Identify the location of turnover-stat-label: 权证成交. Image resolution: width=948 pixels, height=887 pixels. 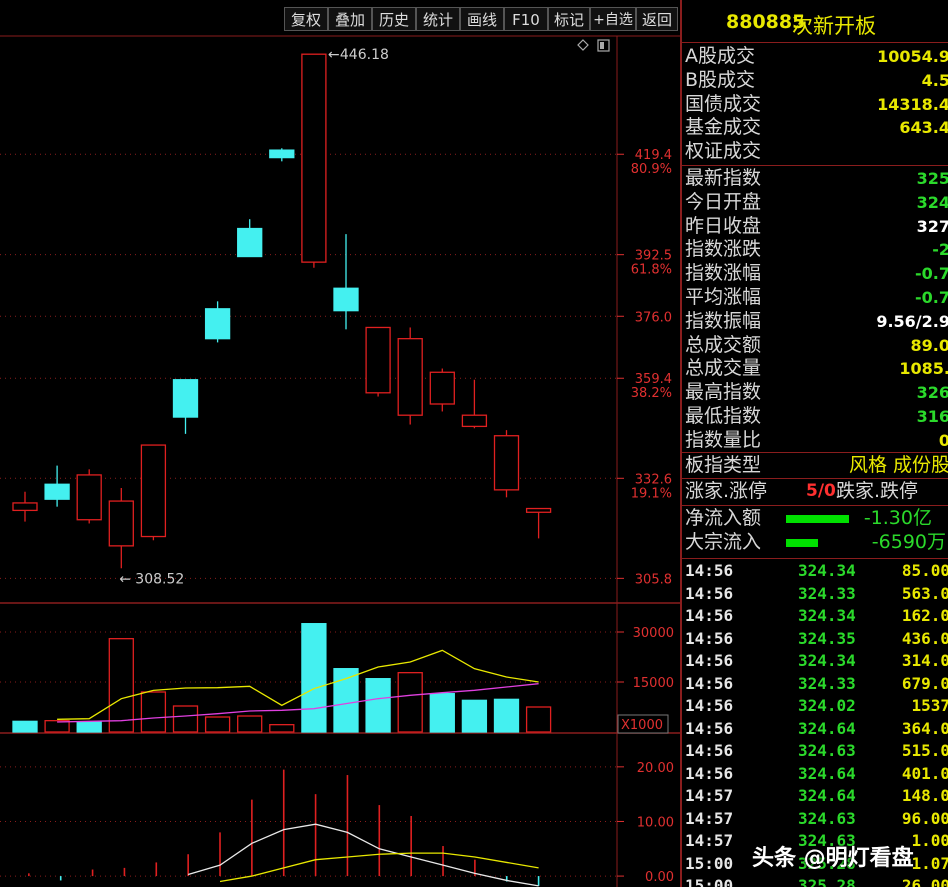
(723, 151).